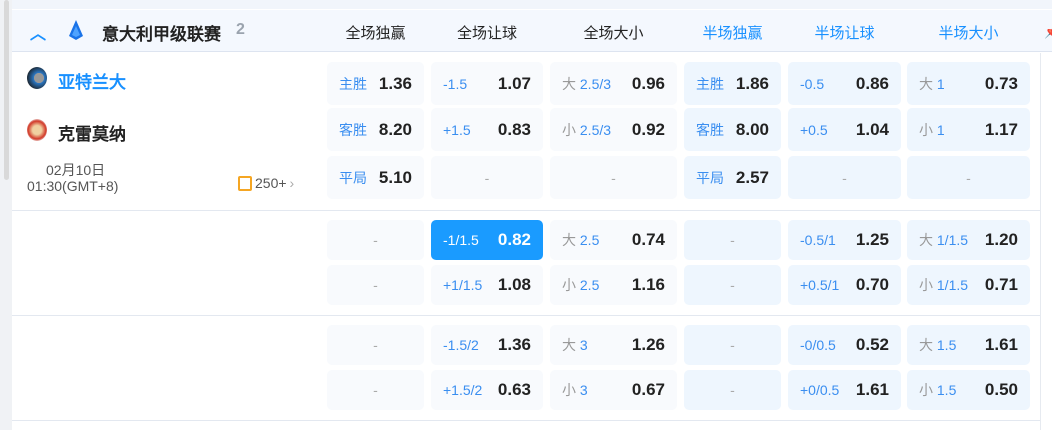  Describe the element at coordinates (952, 285) in the screenshot. I see `odds-line: 1/1.5` at that location.